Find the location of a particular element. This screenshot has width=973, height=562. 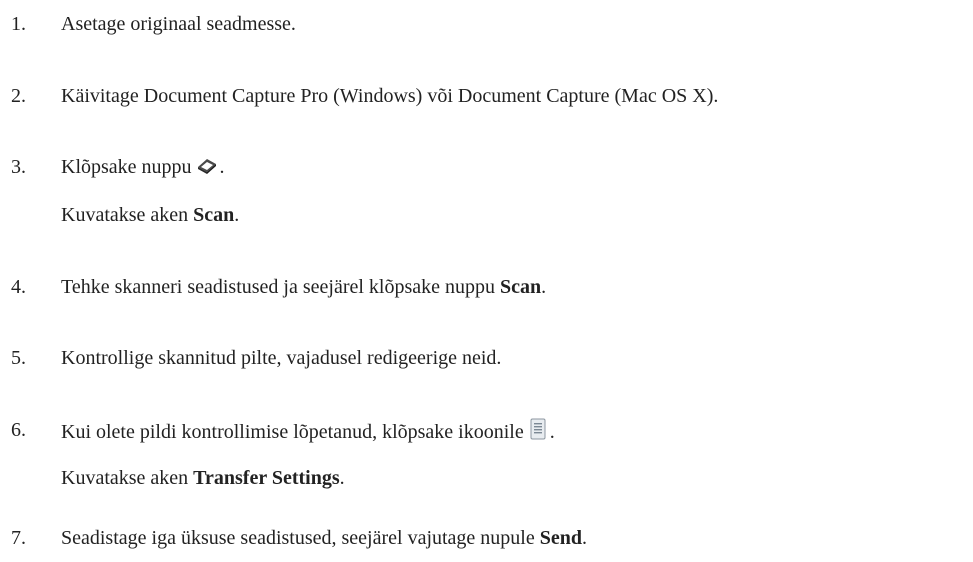

step-number: 3. is located at coordinates (18, 167).